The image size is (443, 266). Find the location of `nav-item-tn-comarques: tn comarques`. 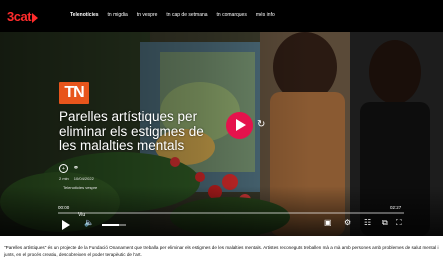

nav-item-tn-comarques: tn comarques is located at coordinates (232, 15).